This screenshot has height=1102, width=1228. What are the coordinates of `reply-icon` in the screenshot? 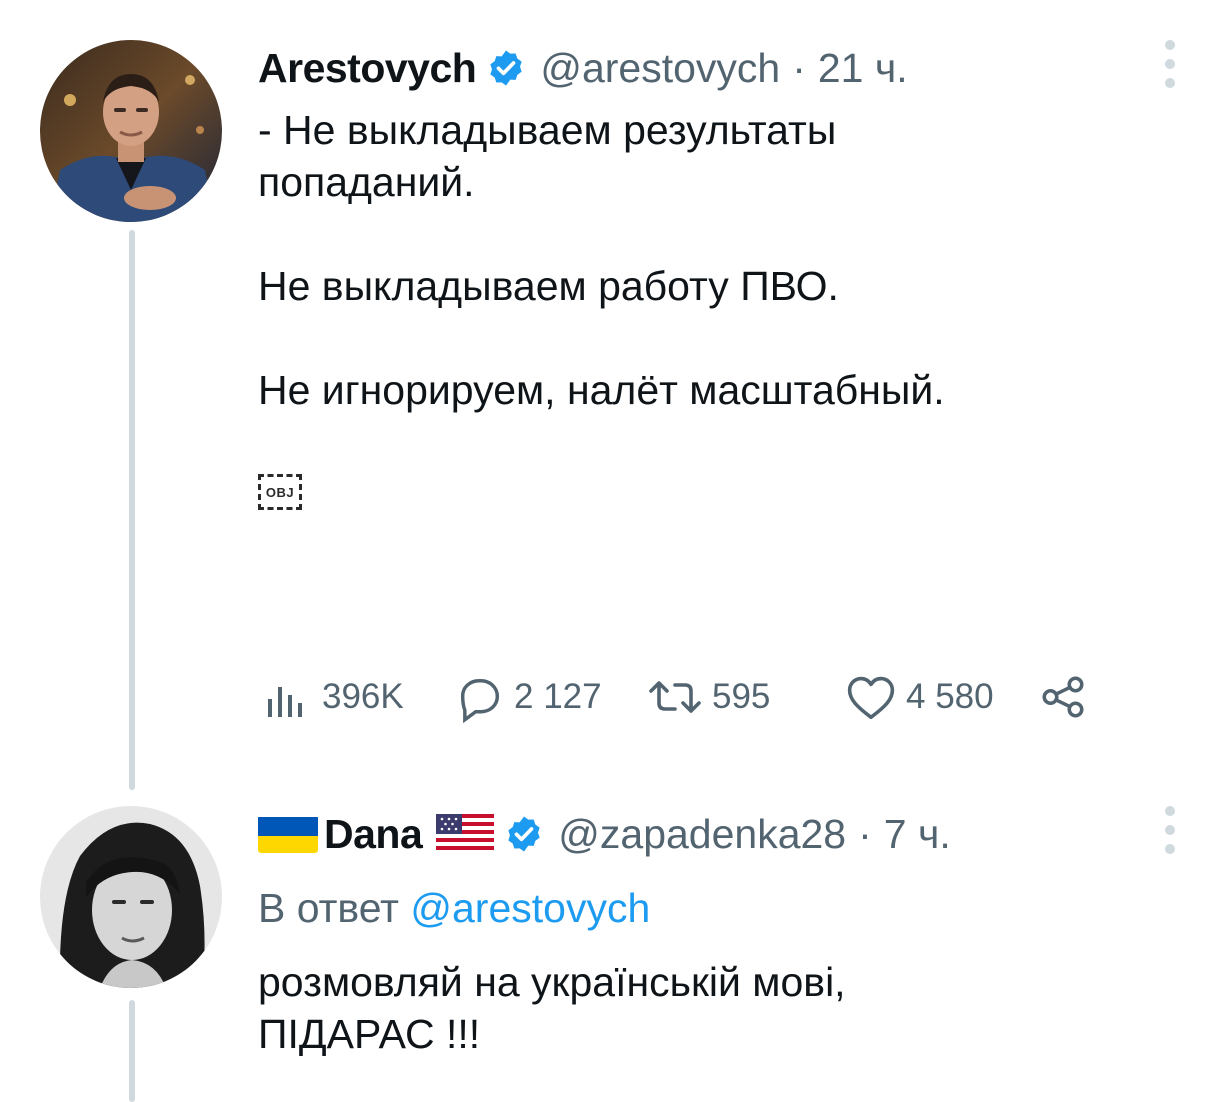 It's located at (480, 701).